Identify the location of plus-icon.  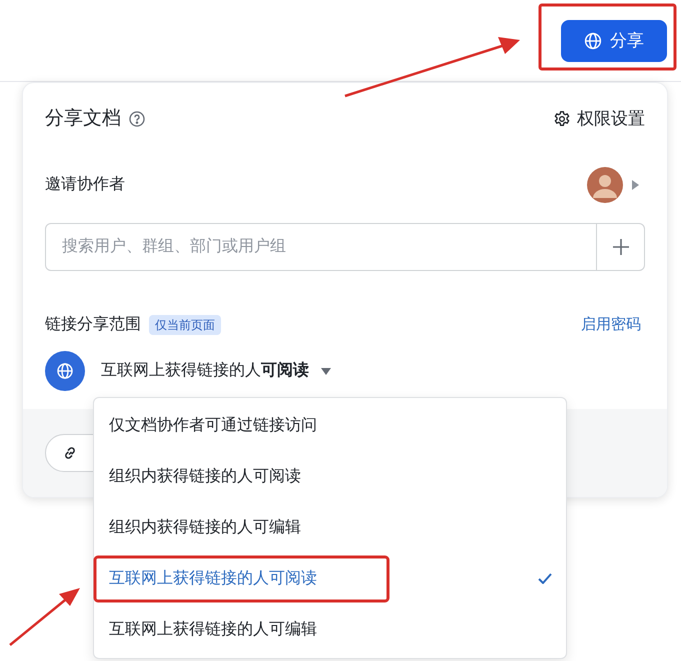
(621, 247).